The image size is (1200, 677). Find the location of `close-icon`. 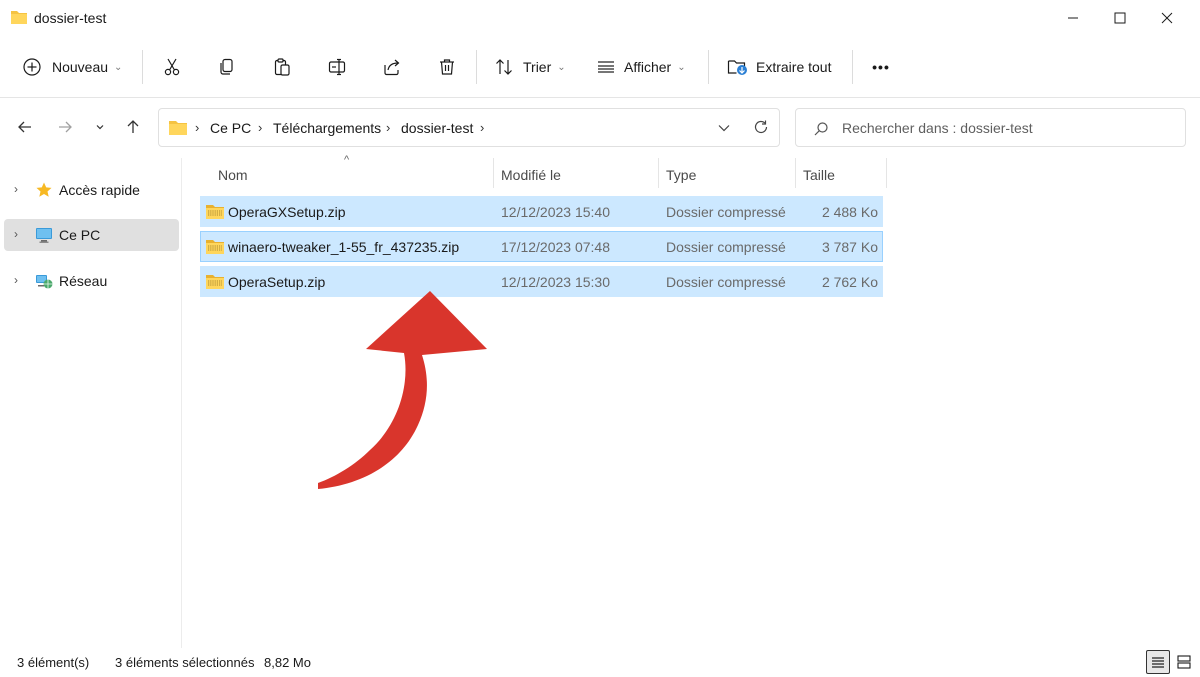

close-icon is located at coordinates (1167, 18).